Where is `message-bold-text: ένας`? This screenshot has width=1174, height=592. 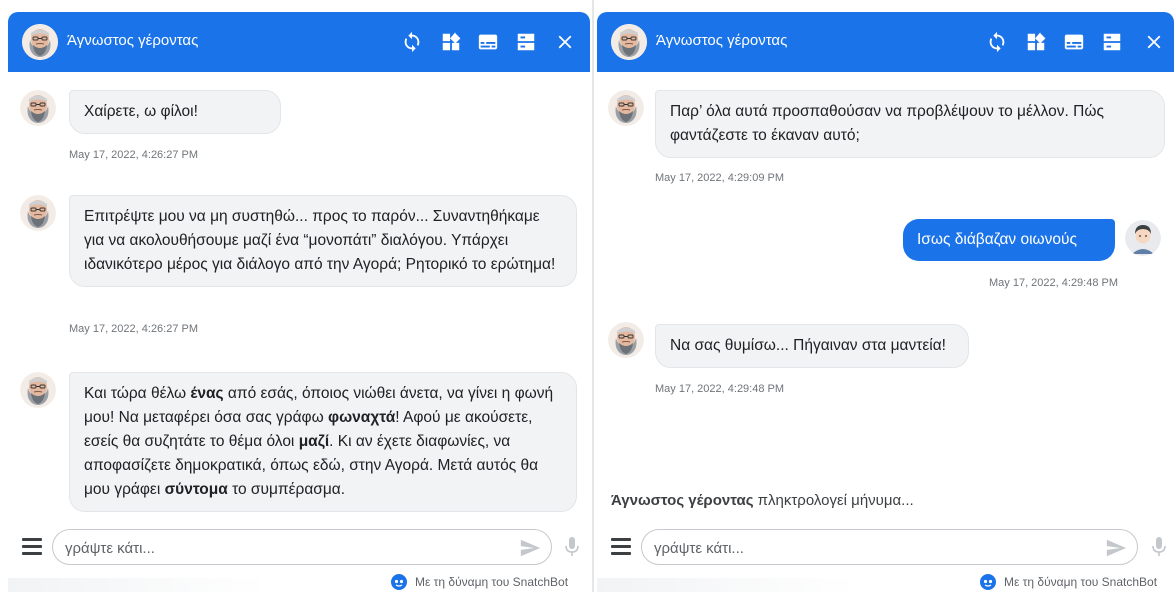 message-bold-text: ένας is located at coordinates (207, 393).